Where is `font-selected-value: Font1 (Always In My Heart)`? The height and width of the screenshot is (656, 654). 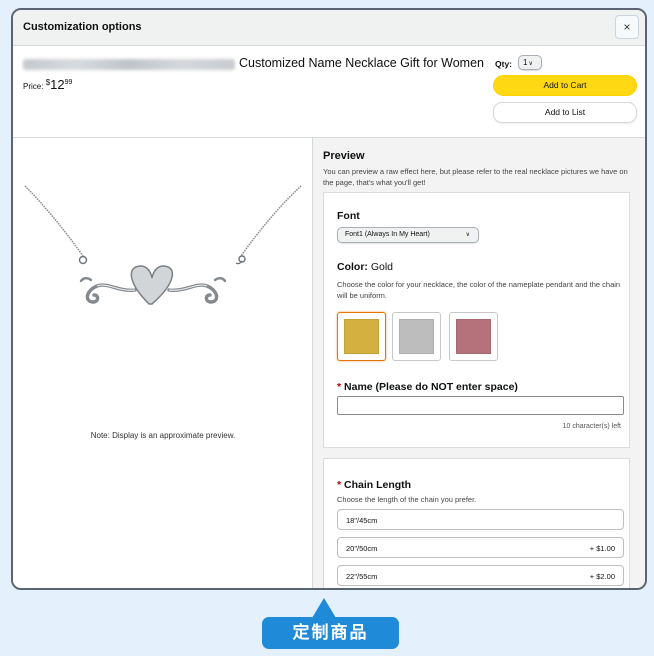 font-selected-value: Font1 (Always In My Heart) is located at coordinates (387, 234).